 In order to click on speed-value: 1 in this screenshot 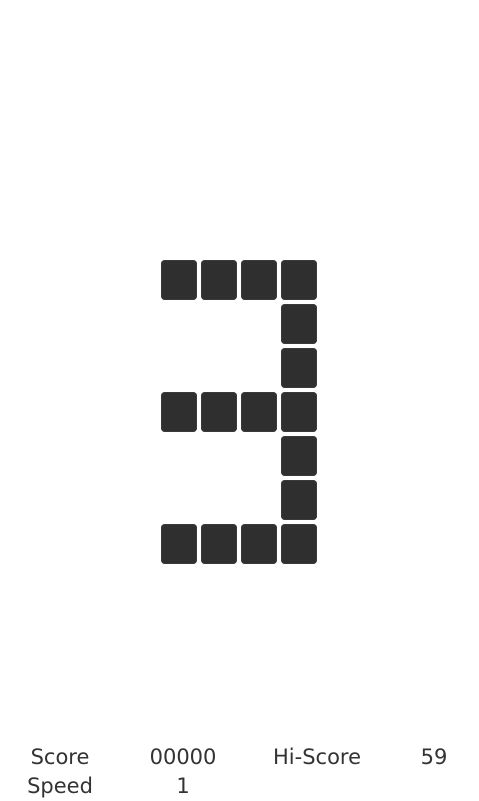, I will do `click(183, 786)`.